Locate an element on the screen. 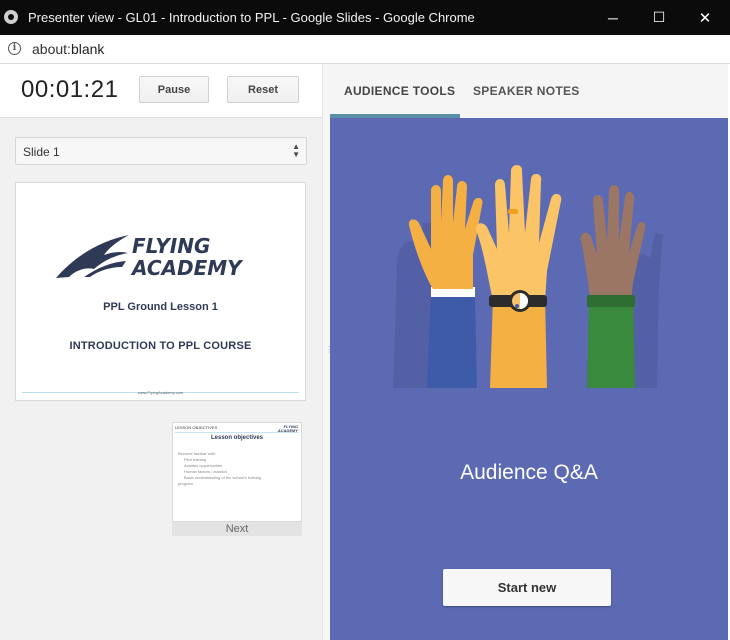  next-slide-line: Become familiar with: is located at coordinates (197, 453).